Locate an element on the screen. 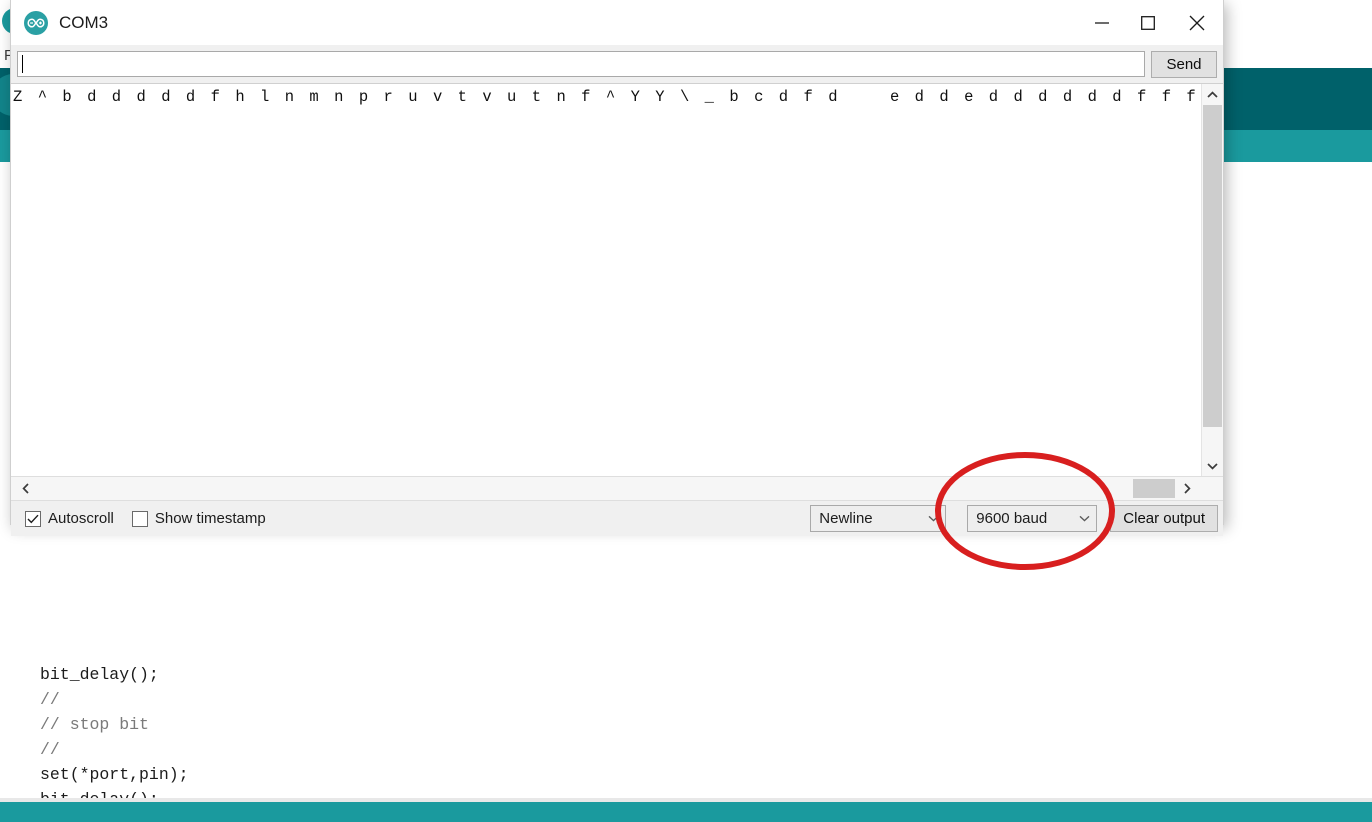 The height and width of the screenshot is (822, 1372). window-controls is located at coordinates (1151, 22).